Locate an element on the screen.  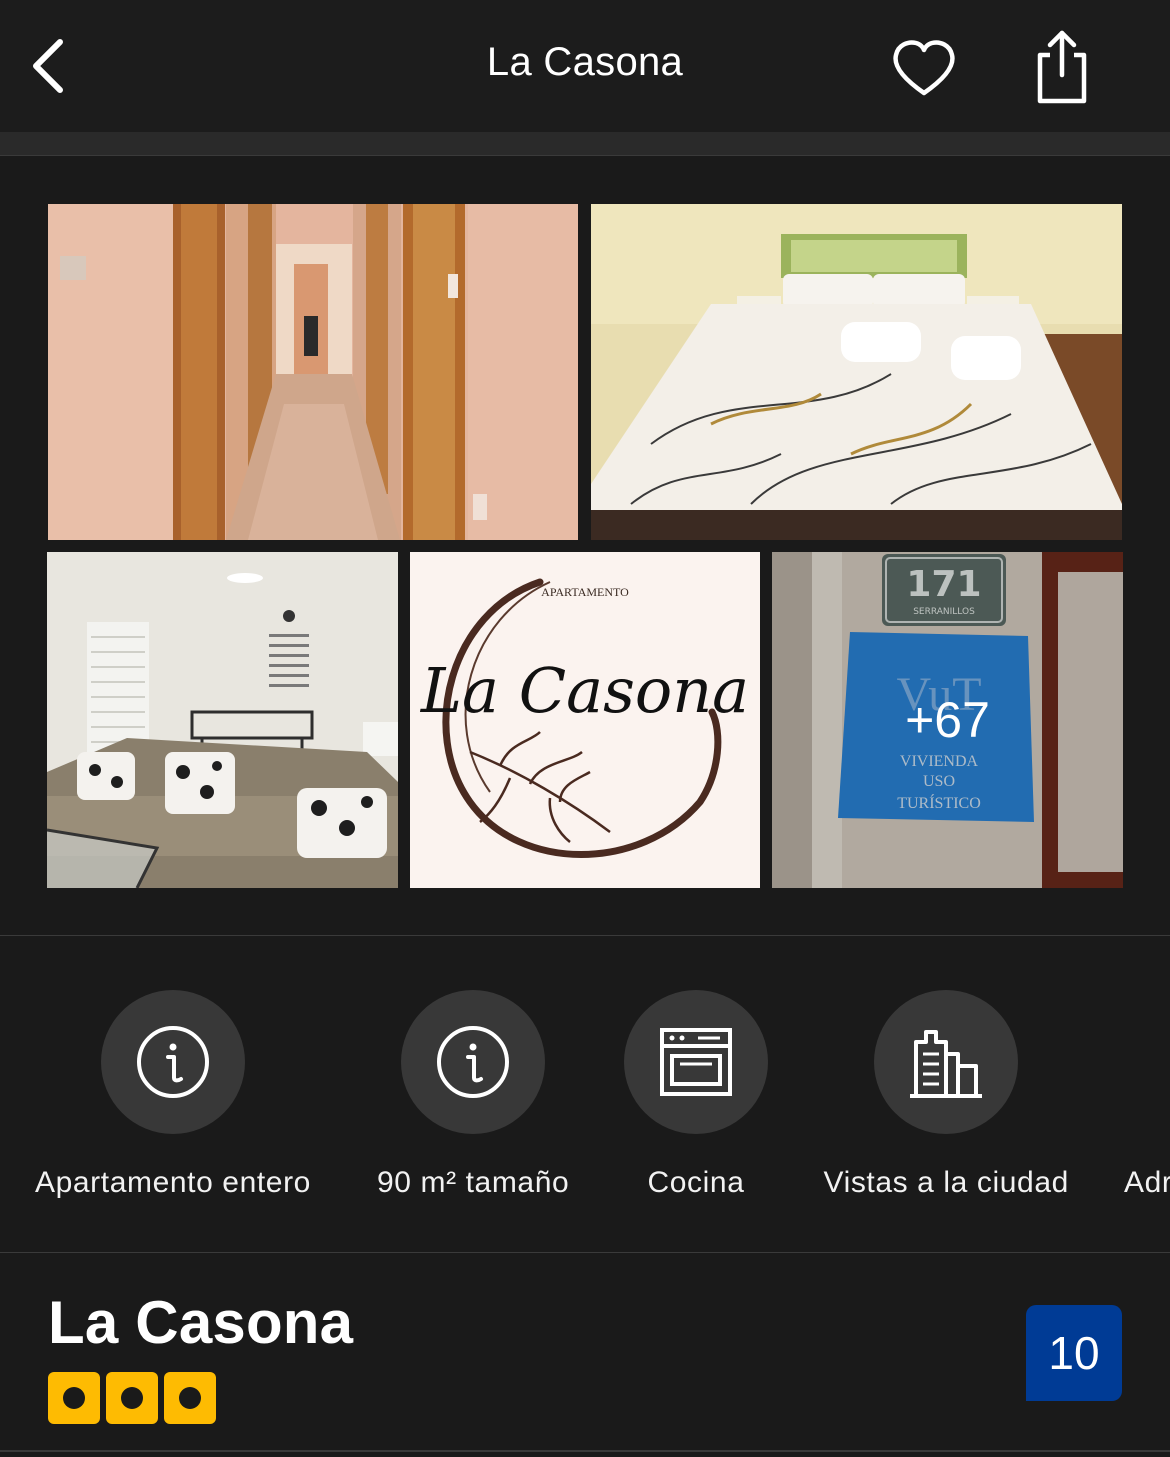
facility-label: Adr is located at coordinates (1147, 1182).